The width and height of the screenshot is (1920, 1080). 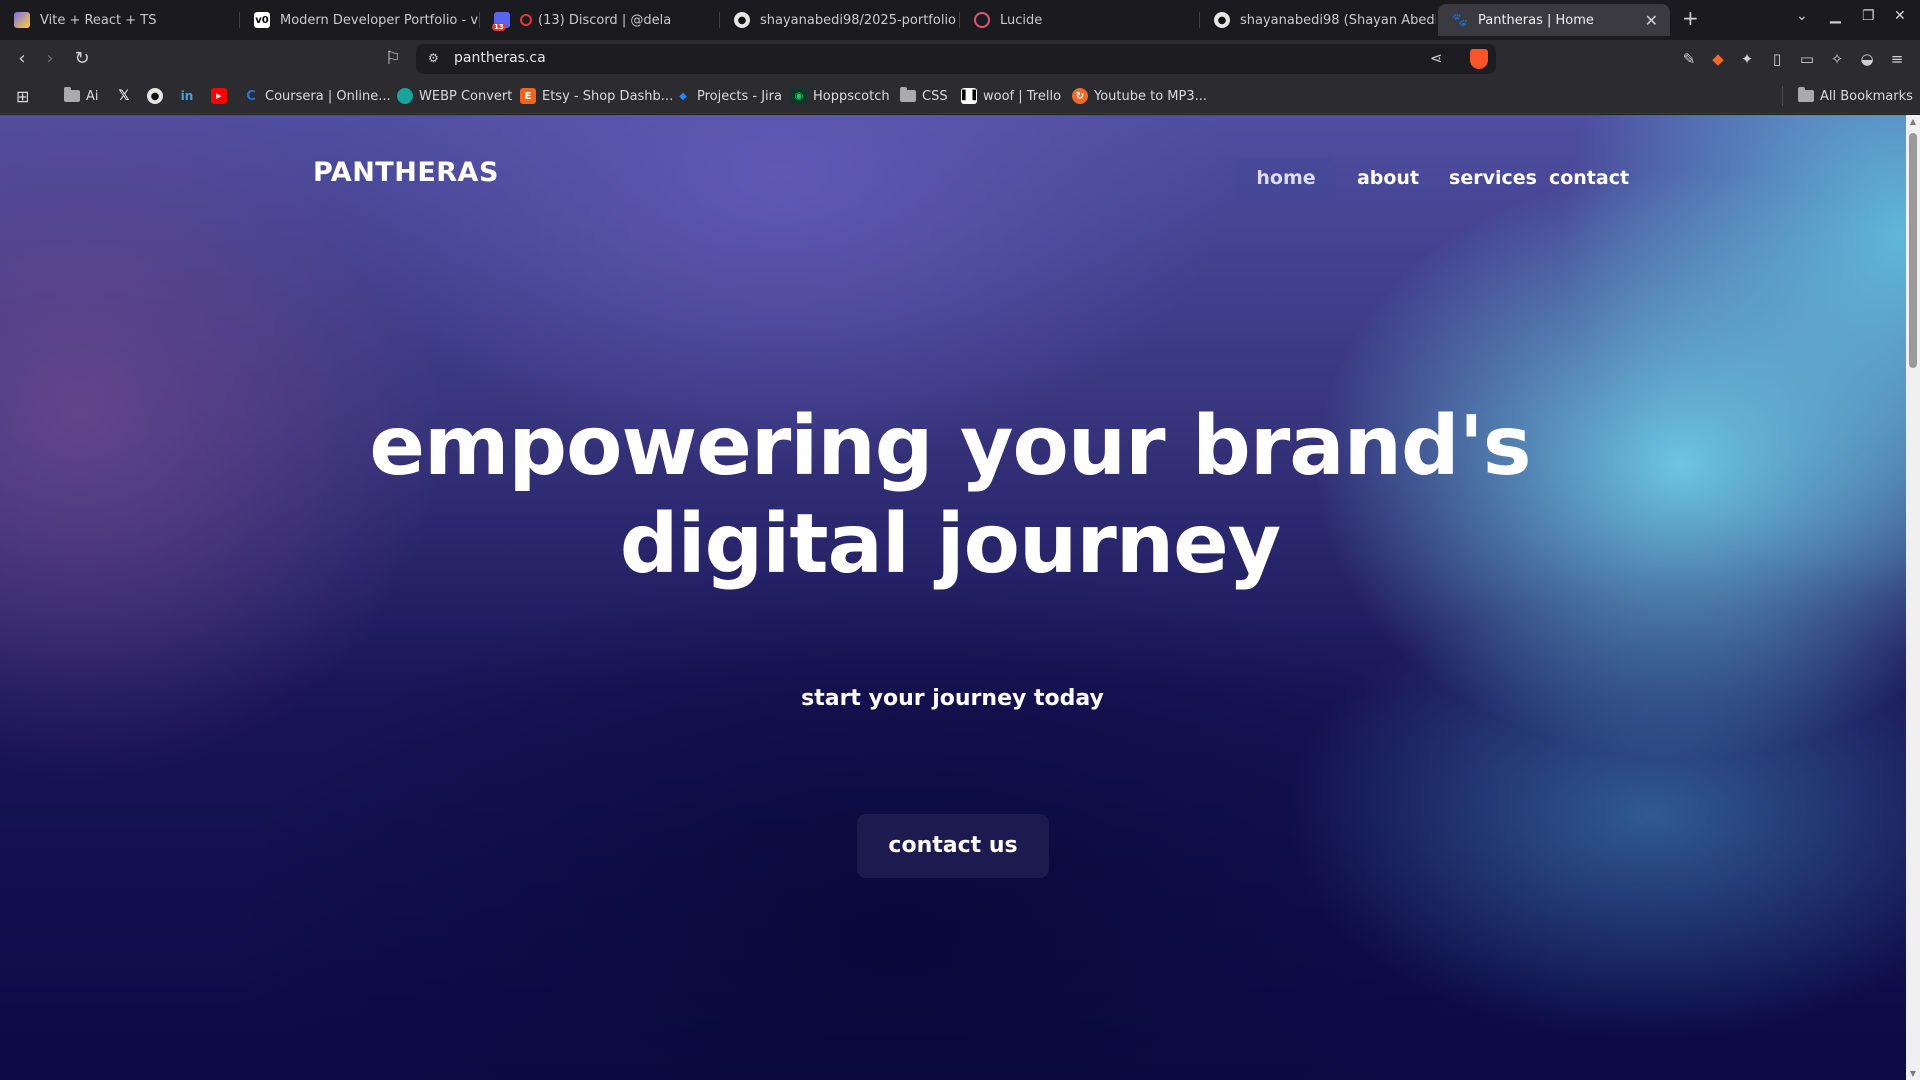 I want to click on bookmark-jira: ◆ Projects - Jira, so click(x=728, y=96).